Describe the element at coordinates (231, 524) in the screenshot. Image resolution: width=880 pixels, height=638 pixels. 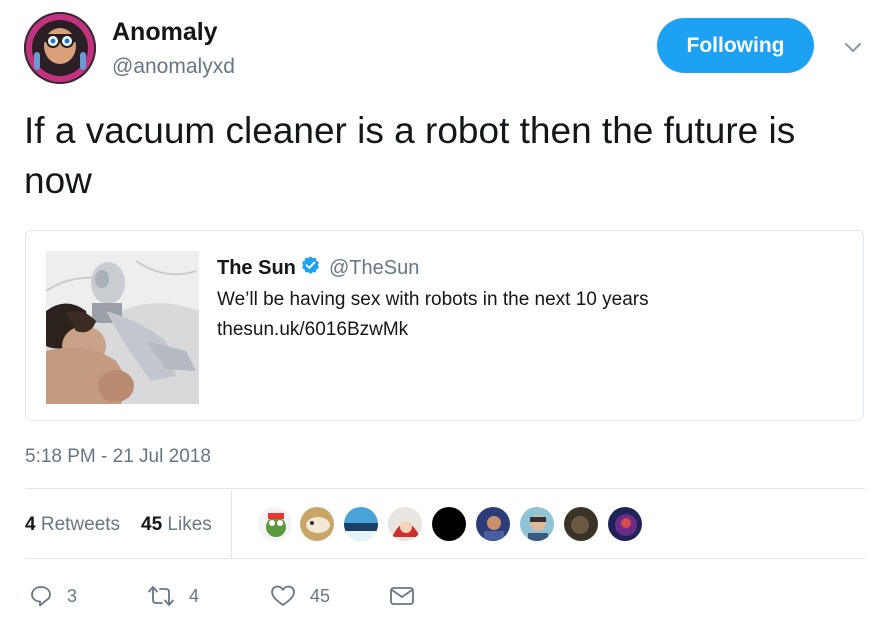
I see `stats-divider` at that location.